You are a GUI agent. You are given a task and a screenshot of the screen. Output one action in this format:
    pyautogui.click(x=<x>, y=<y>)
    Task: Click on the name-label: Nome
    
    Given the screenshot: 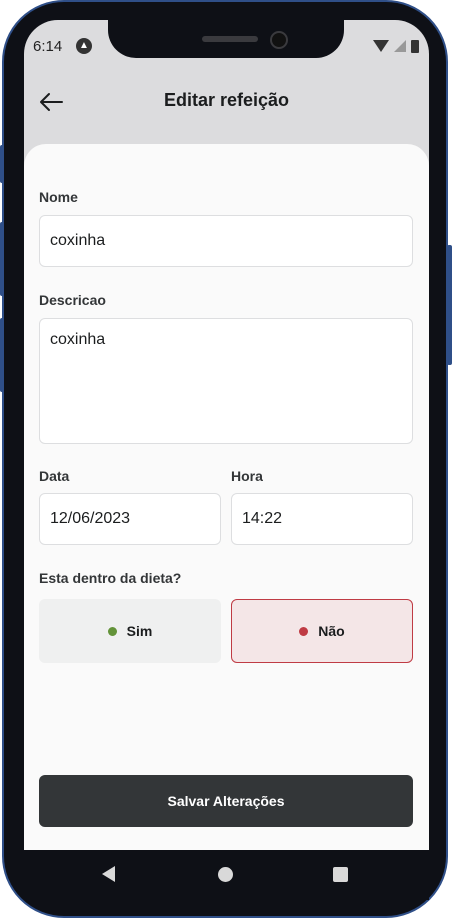 What is the action you would take?
    pyautogui.click(x=58, y=197)
    